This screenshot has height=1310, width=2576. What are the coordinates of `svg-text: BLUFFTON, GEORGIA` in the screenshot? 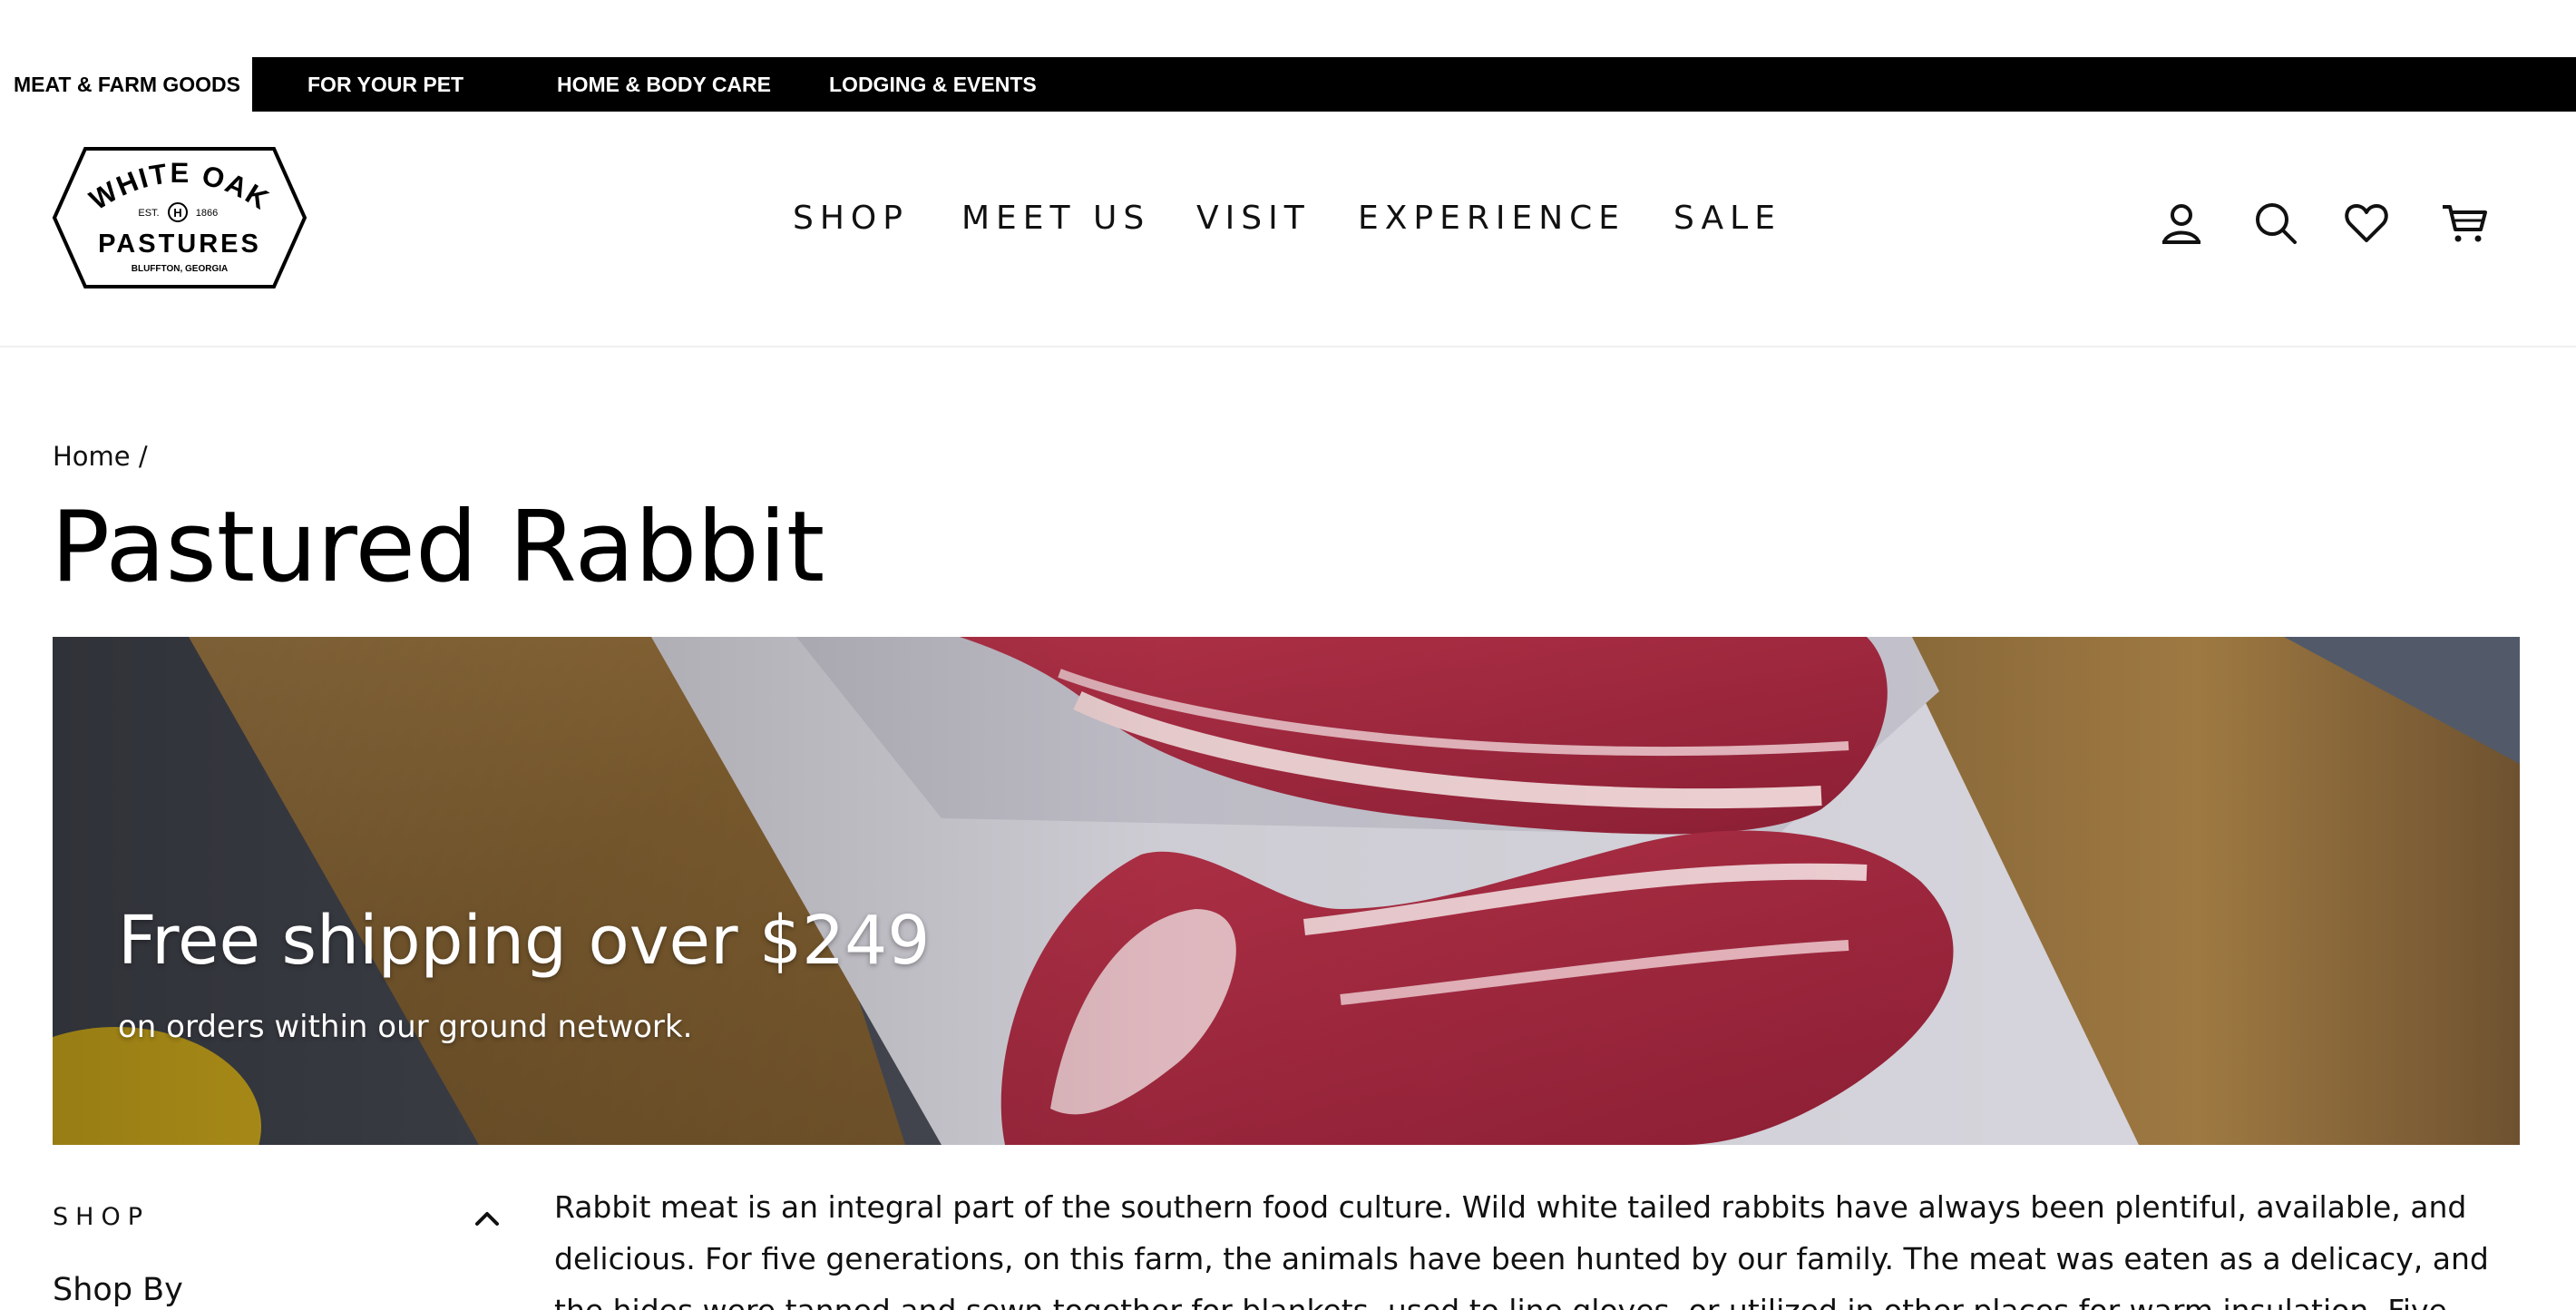 It's located at (180, 269).